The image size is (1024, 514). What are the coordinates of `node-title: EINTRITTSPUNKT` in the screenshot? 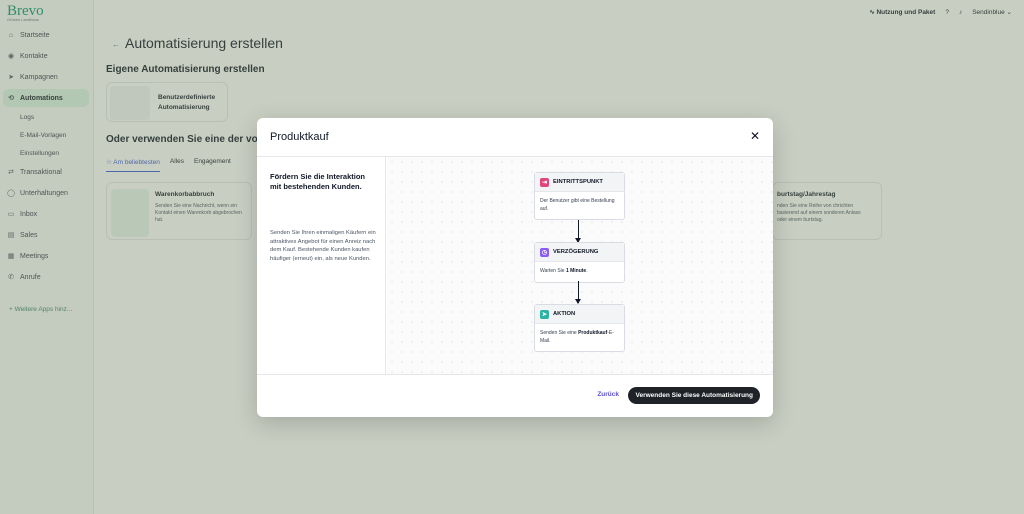 It's located at (578, 182).